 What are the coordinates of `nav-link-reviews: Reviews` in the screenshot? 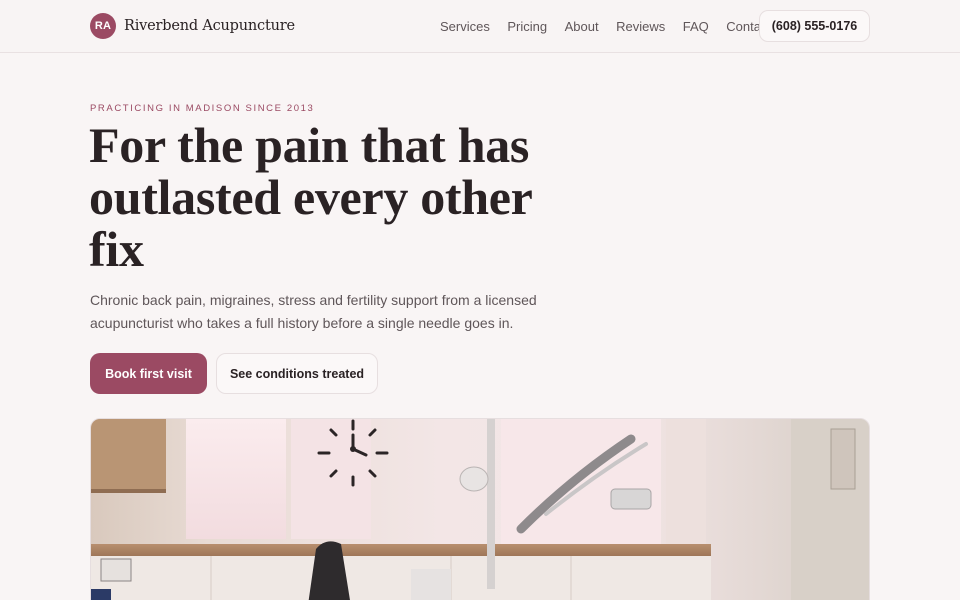 It's located at (640, 26).